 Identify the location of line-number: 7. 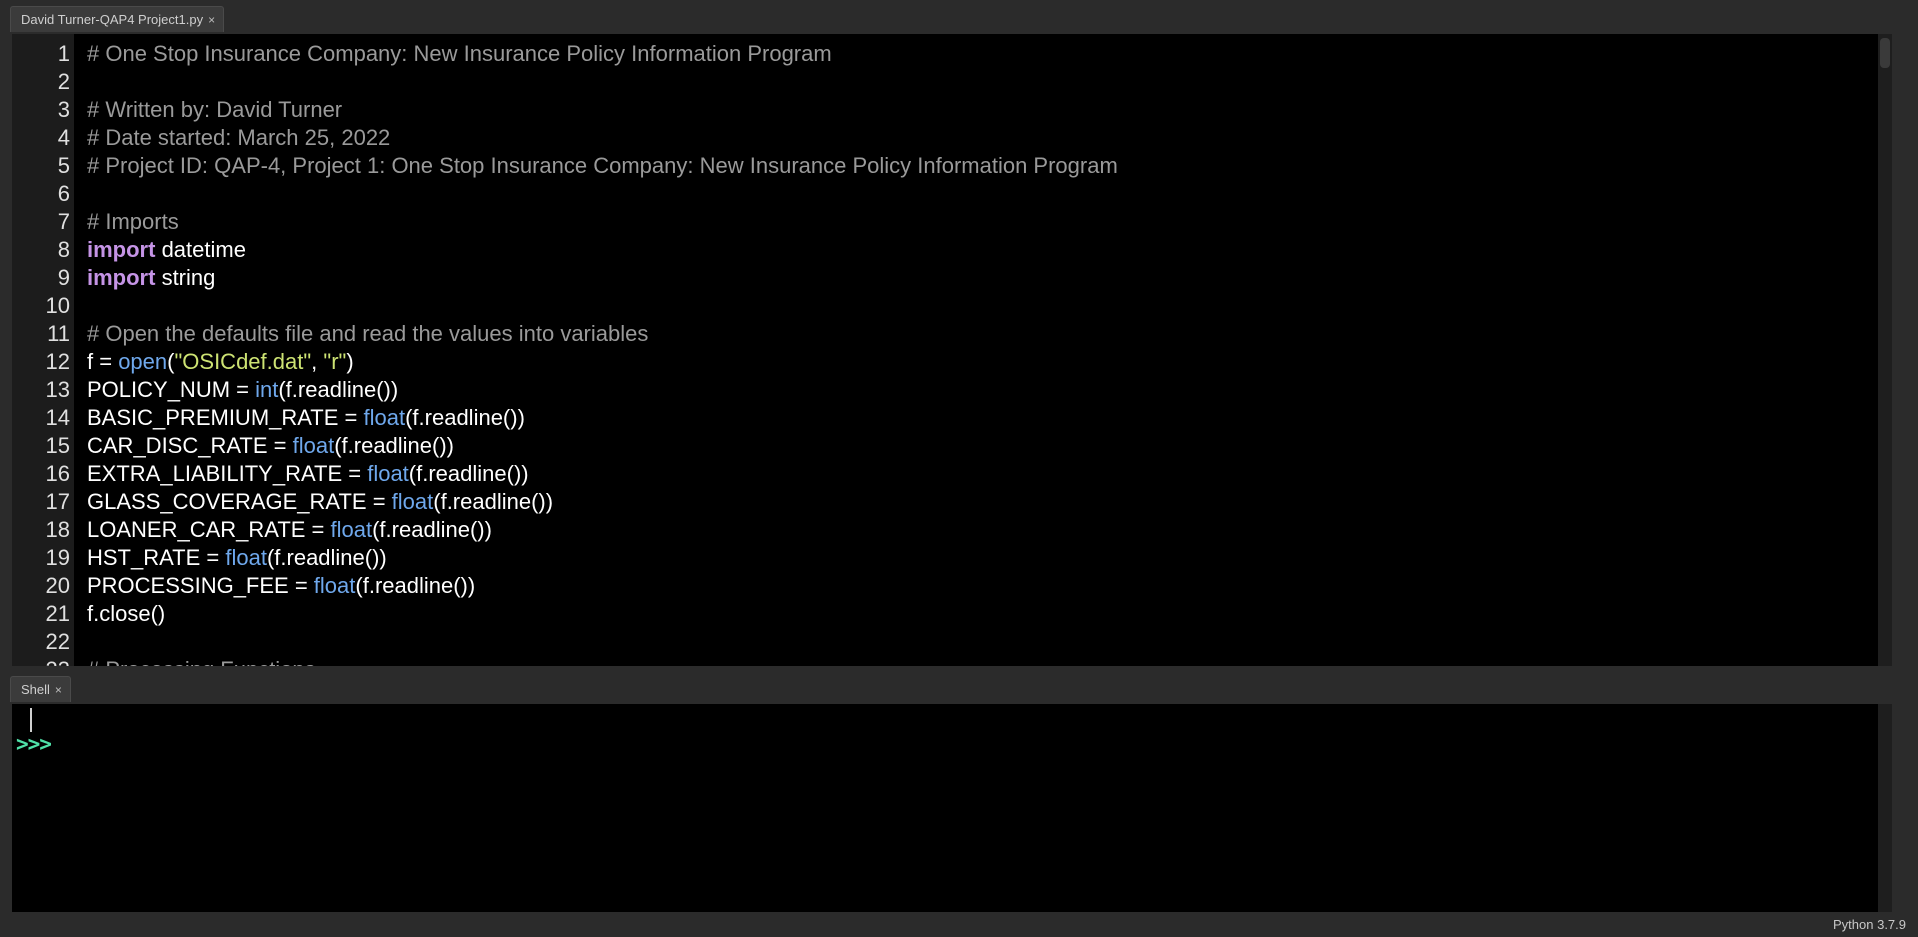
(63, 221).